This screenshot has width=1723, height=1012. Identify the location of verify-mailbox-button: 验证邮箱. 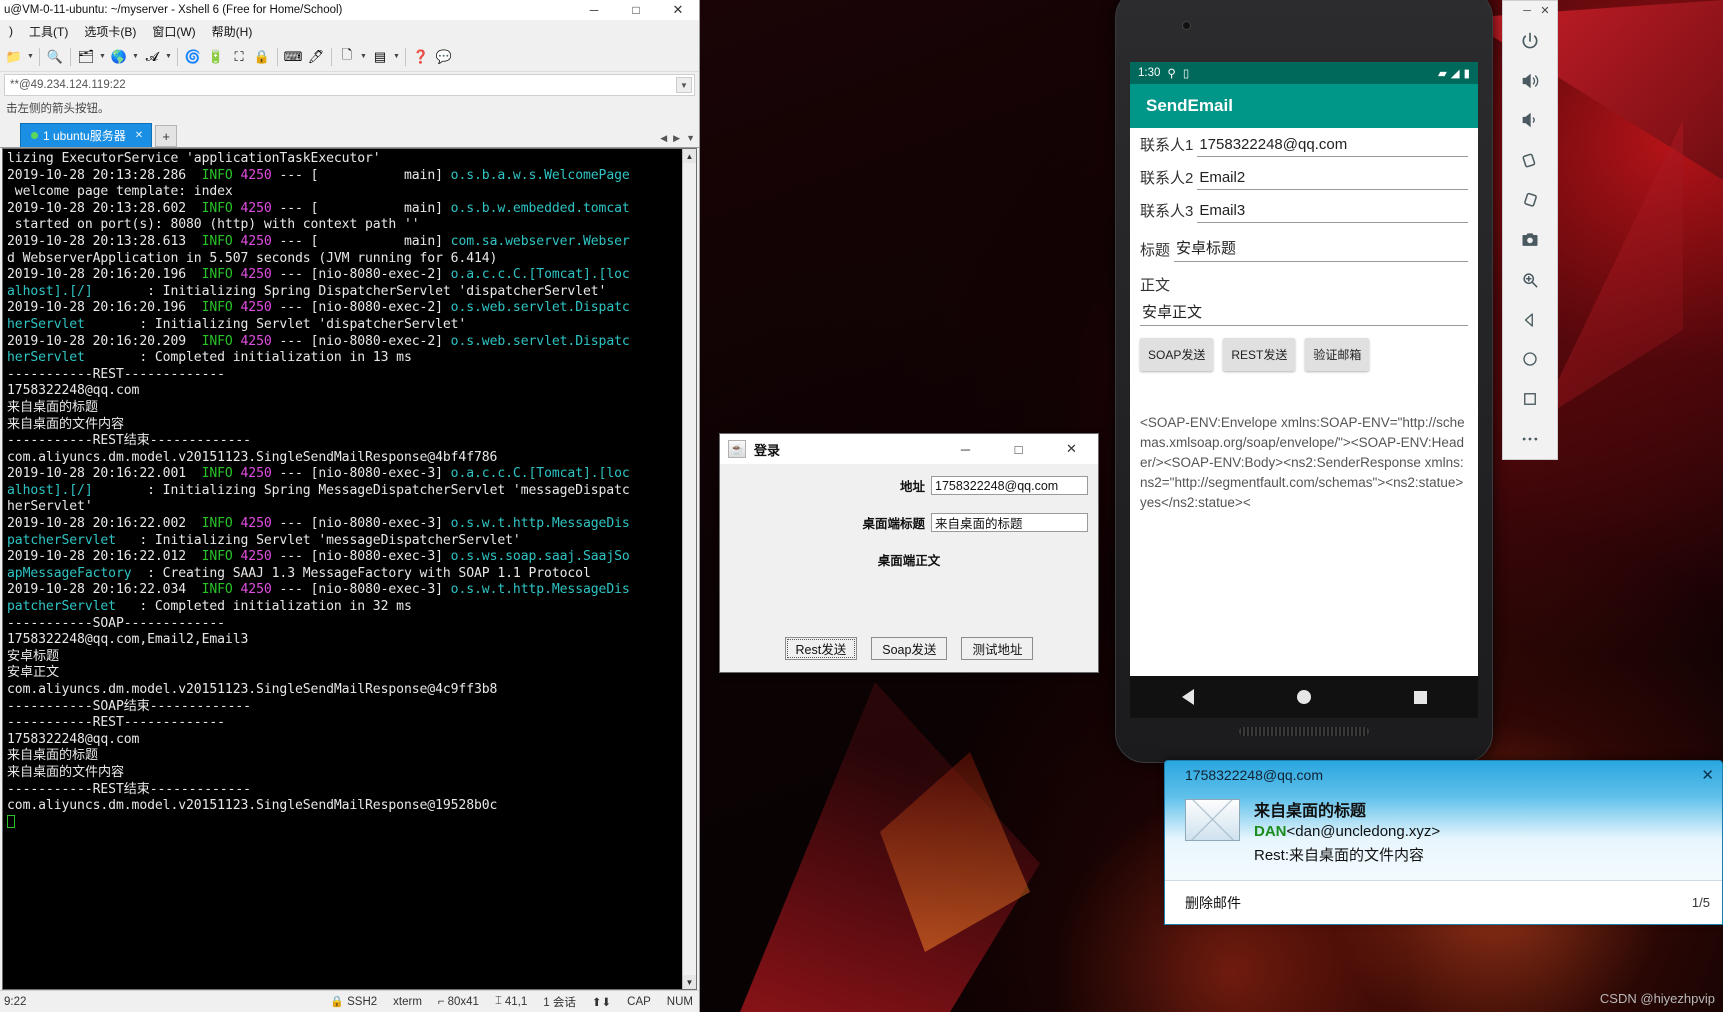
(1337, 354).